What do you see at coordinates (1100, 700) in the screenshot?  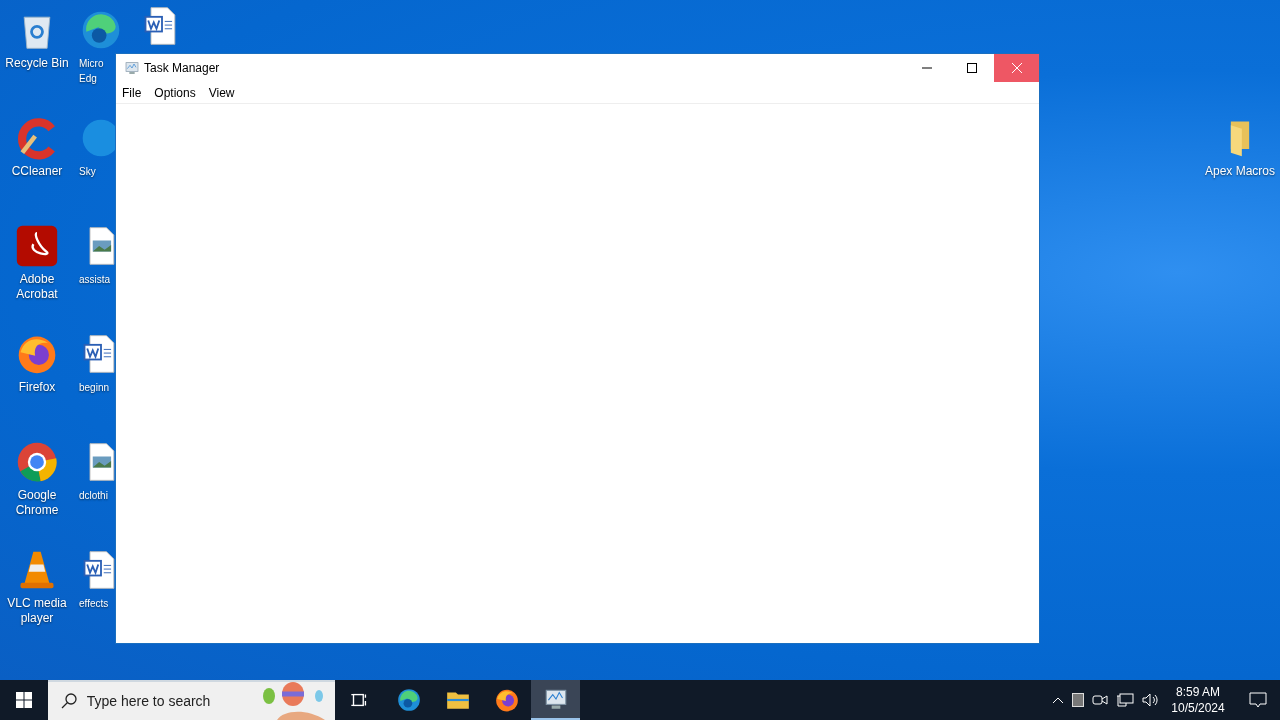 I see `camera-icon` at bounding box center [1100, 700].